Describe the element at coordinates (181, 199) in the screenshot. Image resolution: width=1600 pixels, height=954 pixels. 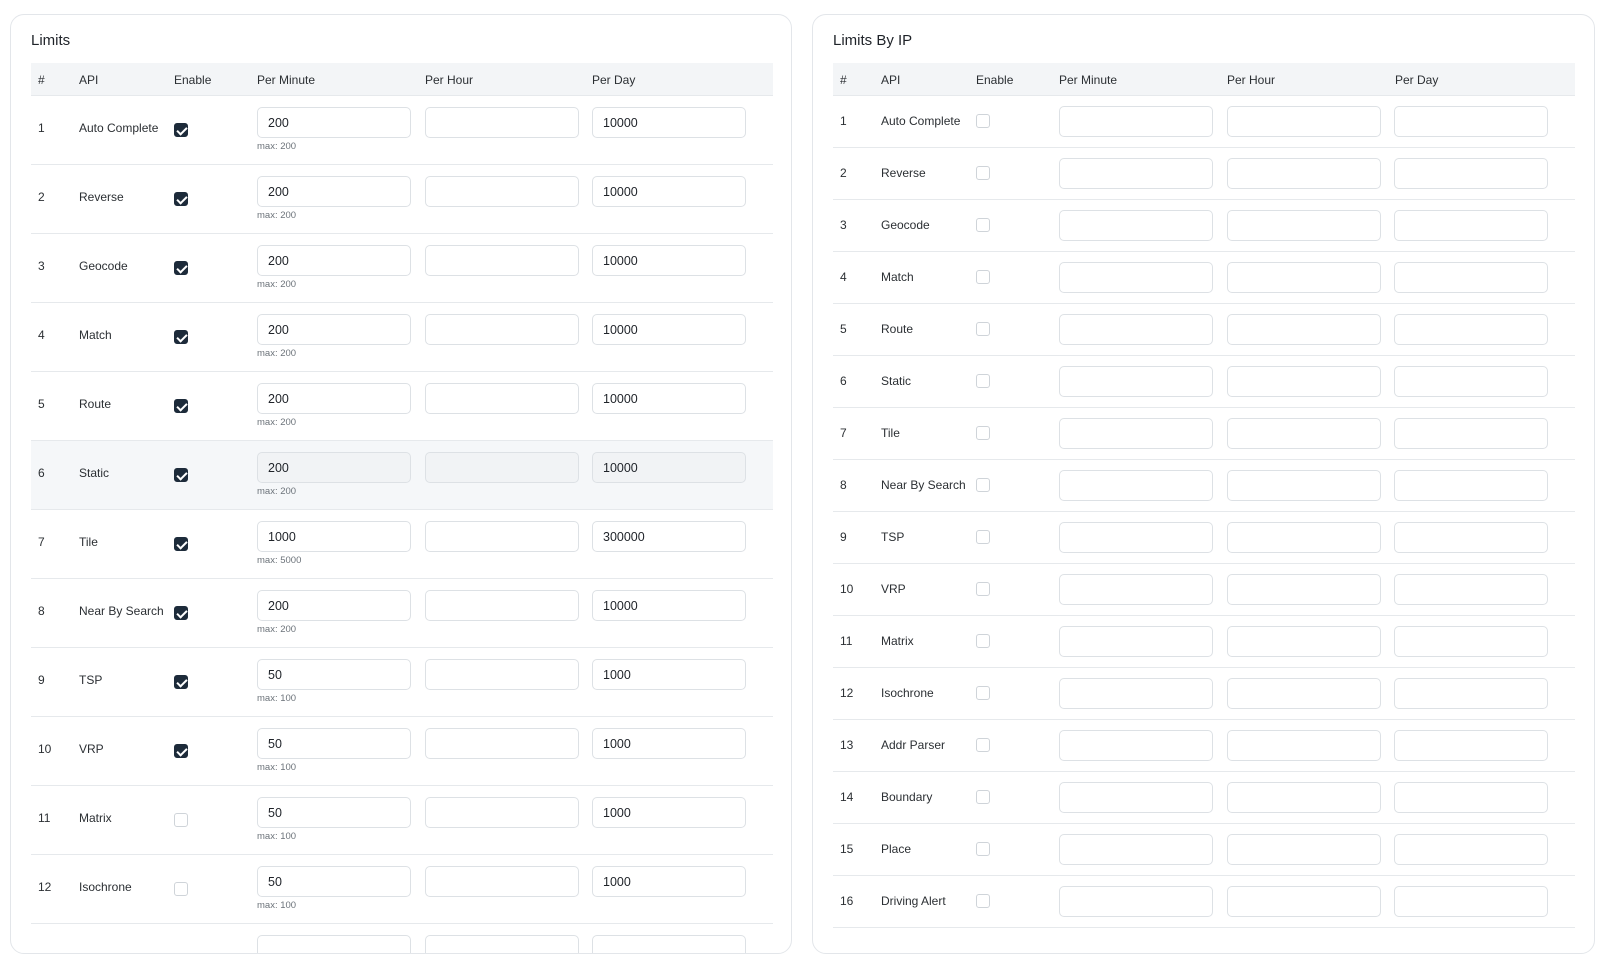
I see `enable-checkbox-reverse` at that location.